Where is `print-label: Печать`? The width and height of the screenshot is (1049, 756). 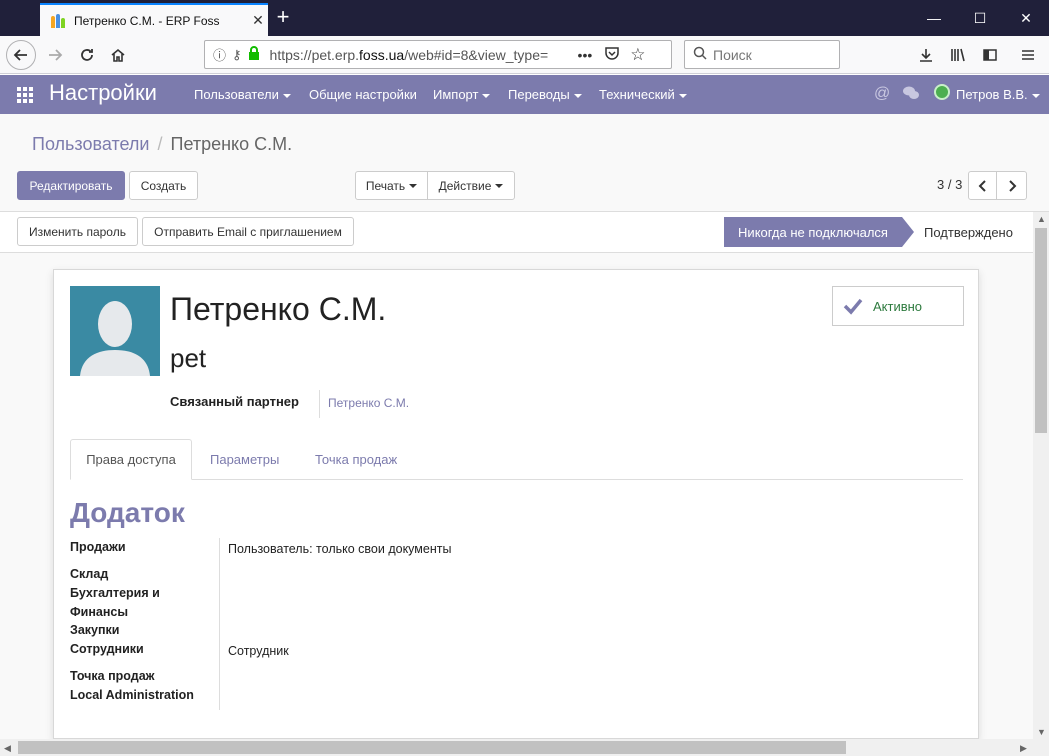 print-label: Печать is located at coordinates (385, 185).